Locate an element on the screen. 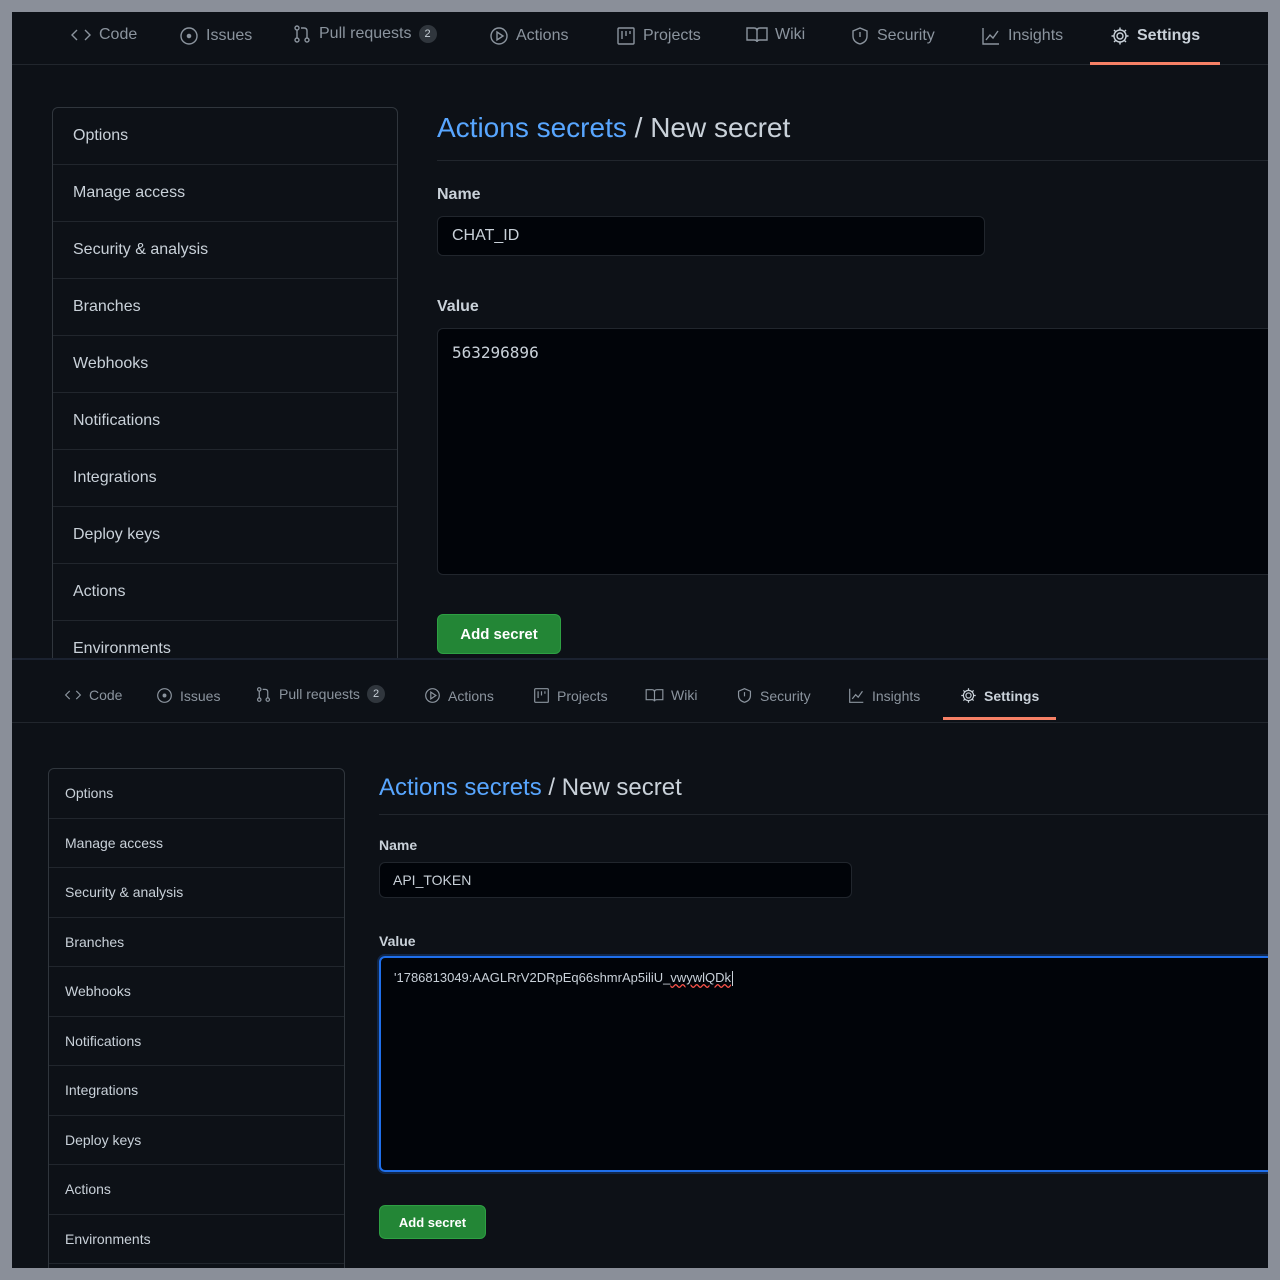  tab-label: Actions is located at coordinates (542, 35).